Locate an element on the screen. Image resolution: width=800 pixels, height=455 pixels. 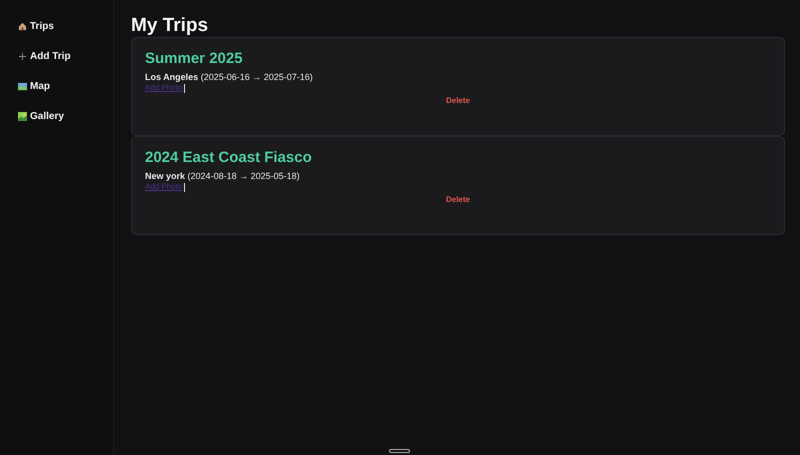
page-title: My Trips is located at coordinates (169, 26).